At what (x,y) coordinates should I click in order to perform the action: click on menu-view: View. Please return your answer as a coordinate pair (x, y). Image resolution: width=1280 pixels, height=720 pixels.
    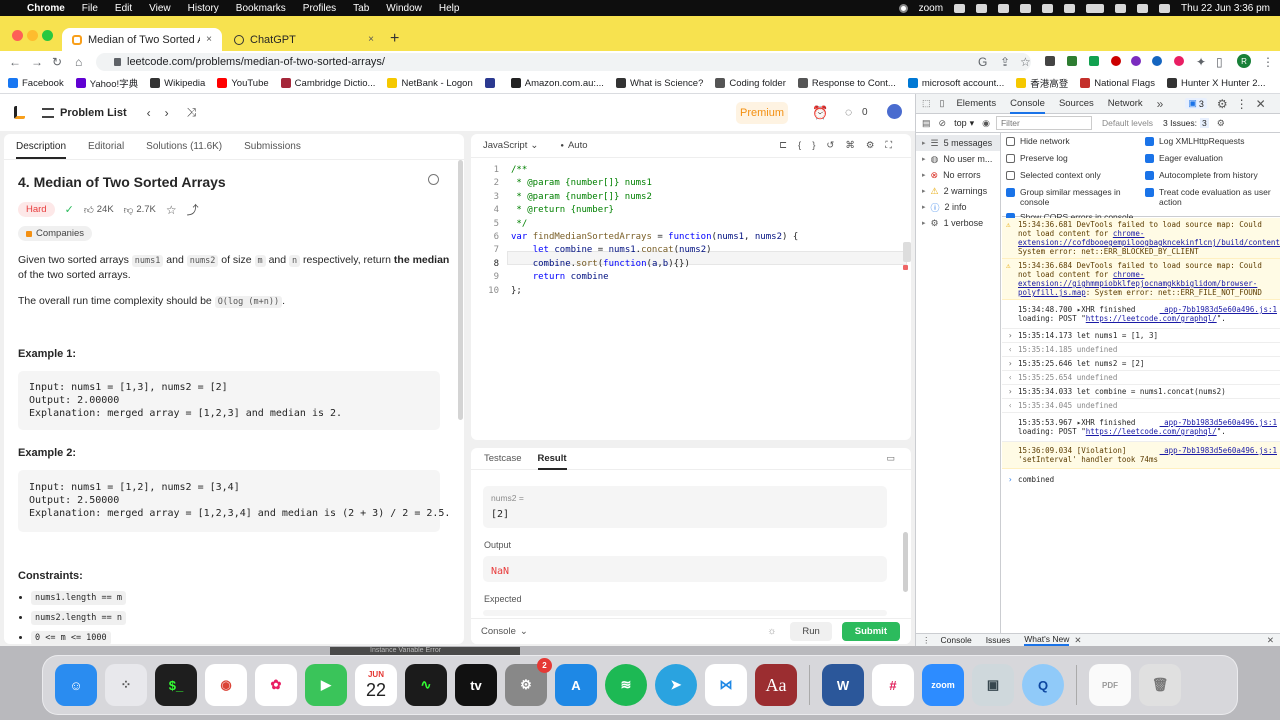
    Looking at the image, I should click on (160, 8).